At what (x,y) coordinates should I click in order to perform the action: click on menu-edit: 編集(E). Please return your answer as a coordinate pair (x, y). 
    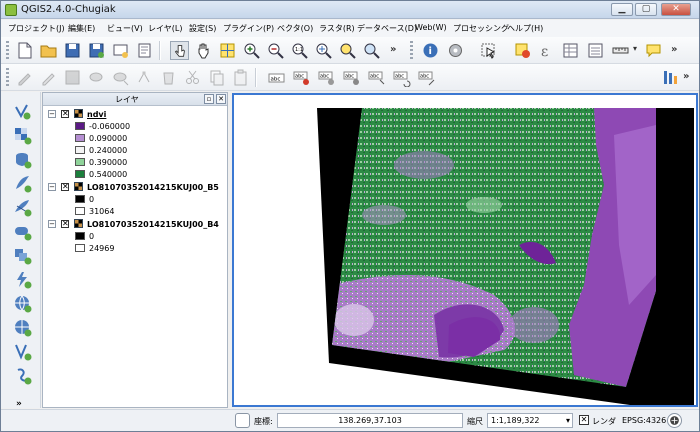
    Looking at the image, I should click on (81, 28).